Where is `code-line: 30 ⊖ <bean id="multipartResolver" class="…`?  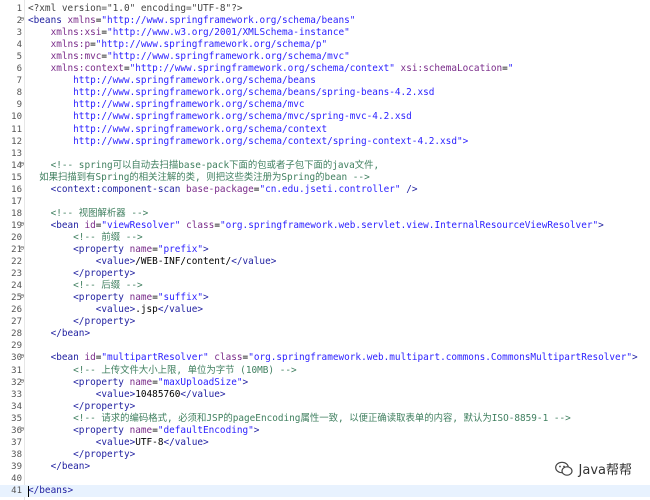 code-line: 30 ⊖ <bean id="multipartResolver" class="… is located at coordinates (325, 358).